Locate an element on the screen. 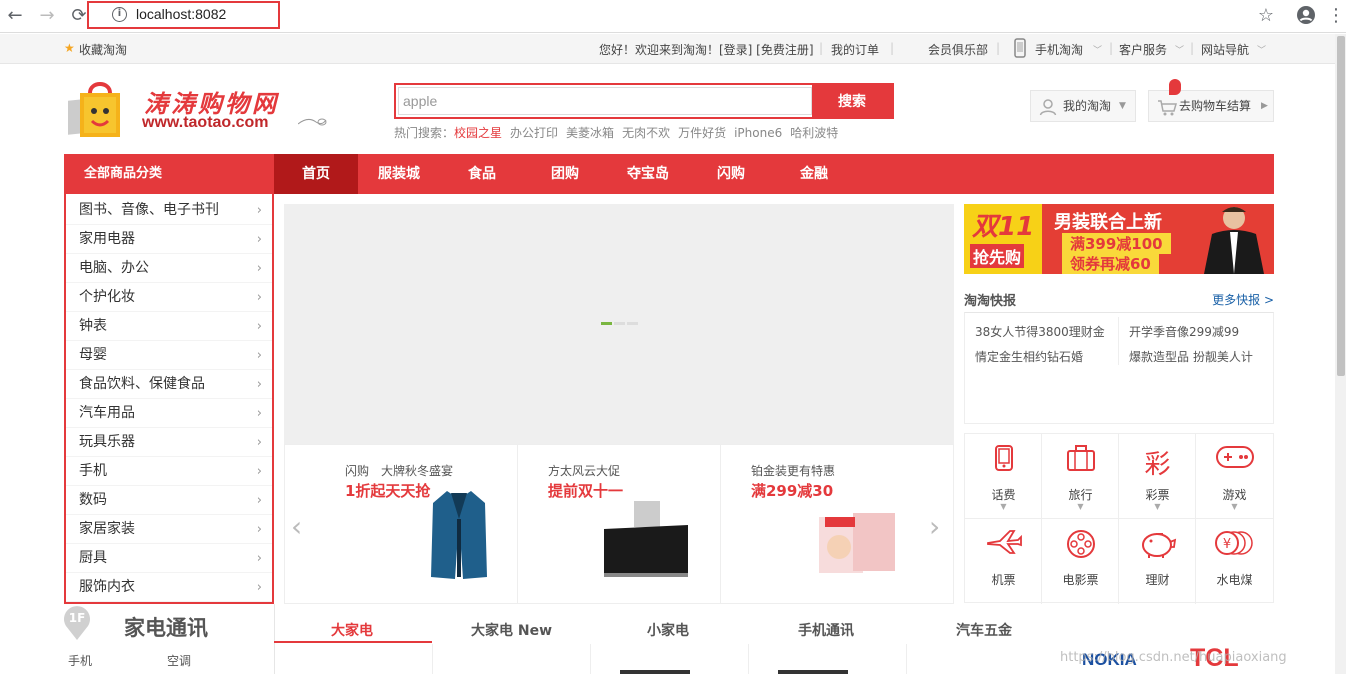 This screenshot has width=1346, height=674. site-nav-link: 网站导航 is located at coordinates (1225, 49).